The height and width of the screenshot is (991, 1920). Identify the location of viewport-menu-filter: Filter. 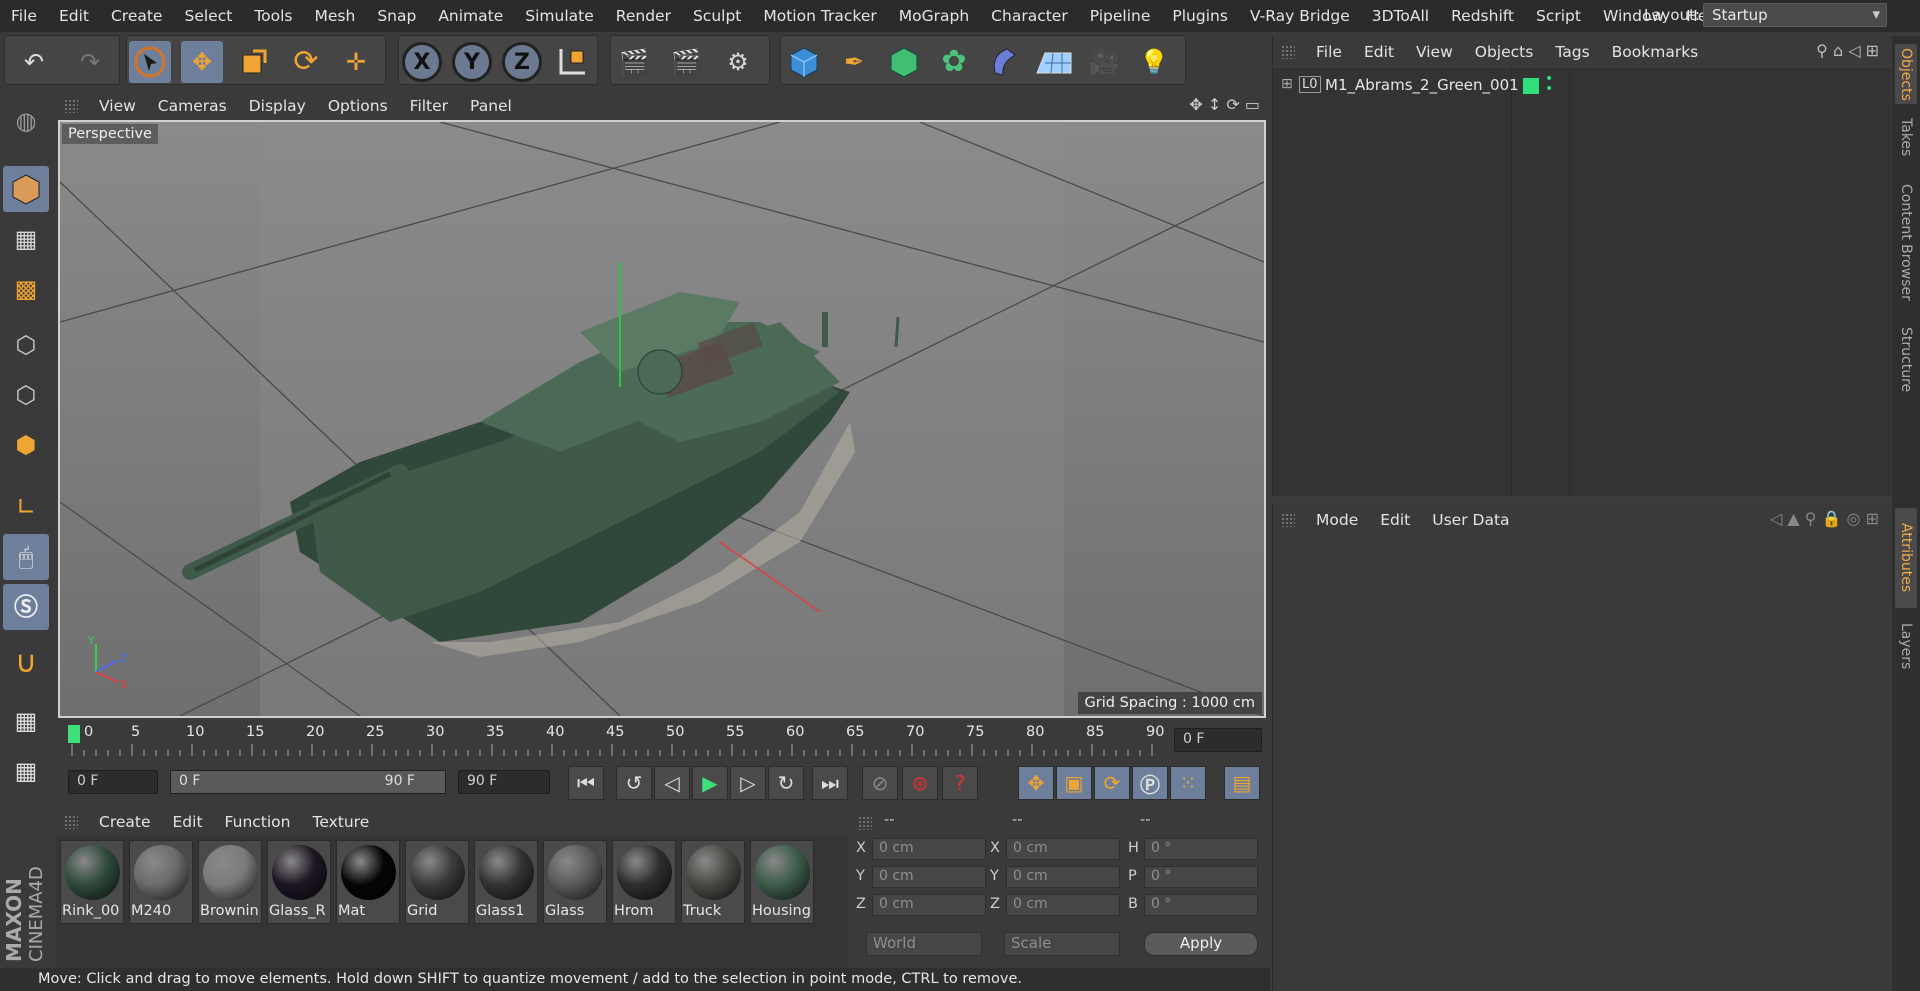
(429, 106).